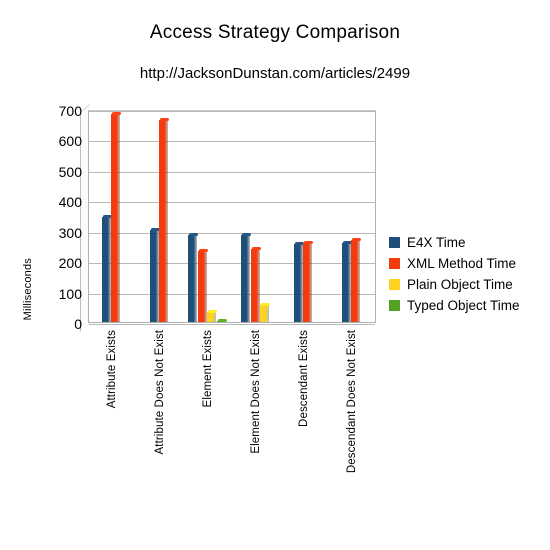  Describe the element at coordinates (112, 369) in the screenshot. I see `x-axis-category-label: Attribute Exists` at that location.